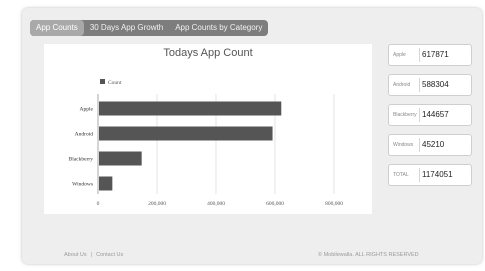 Image resolution: width=485 pixels, height=271 pixels. Describe the element at coordinates (218, 28) in the screenshot. I see `tab-app-counts-by-category: App Counts by Category` at that location.